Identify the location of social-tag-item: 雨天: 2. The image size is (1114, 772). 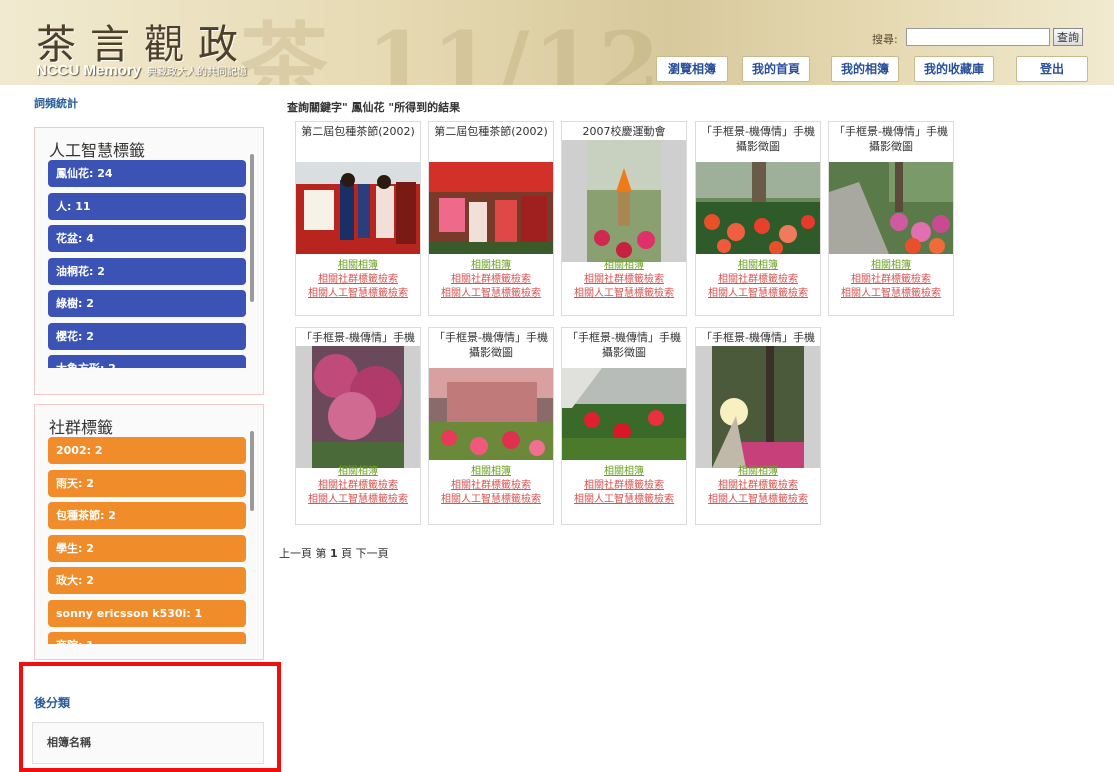
(147, 483).